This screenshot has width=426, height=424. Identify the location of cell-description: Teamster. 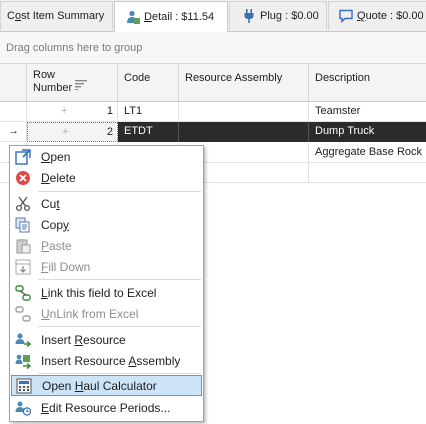
(367, 112).